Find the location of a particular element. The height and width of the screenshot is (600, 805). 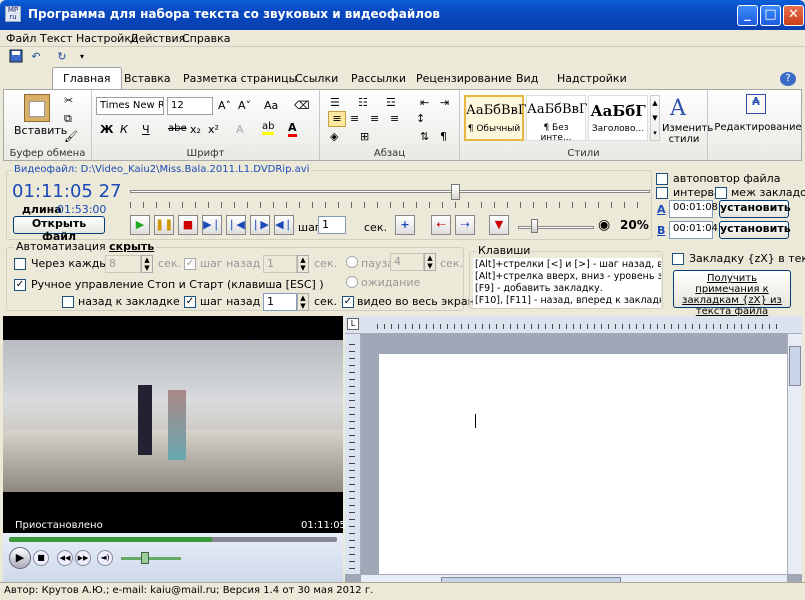

undo-icon: ↶ is located at coordinates (36, 57).